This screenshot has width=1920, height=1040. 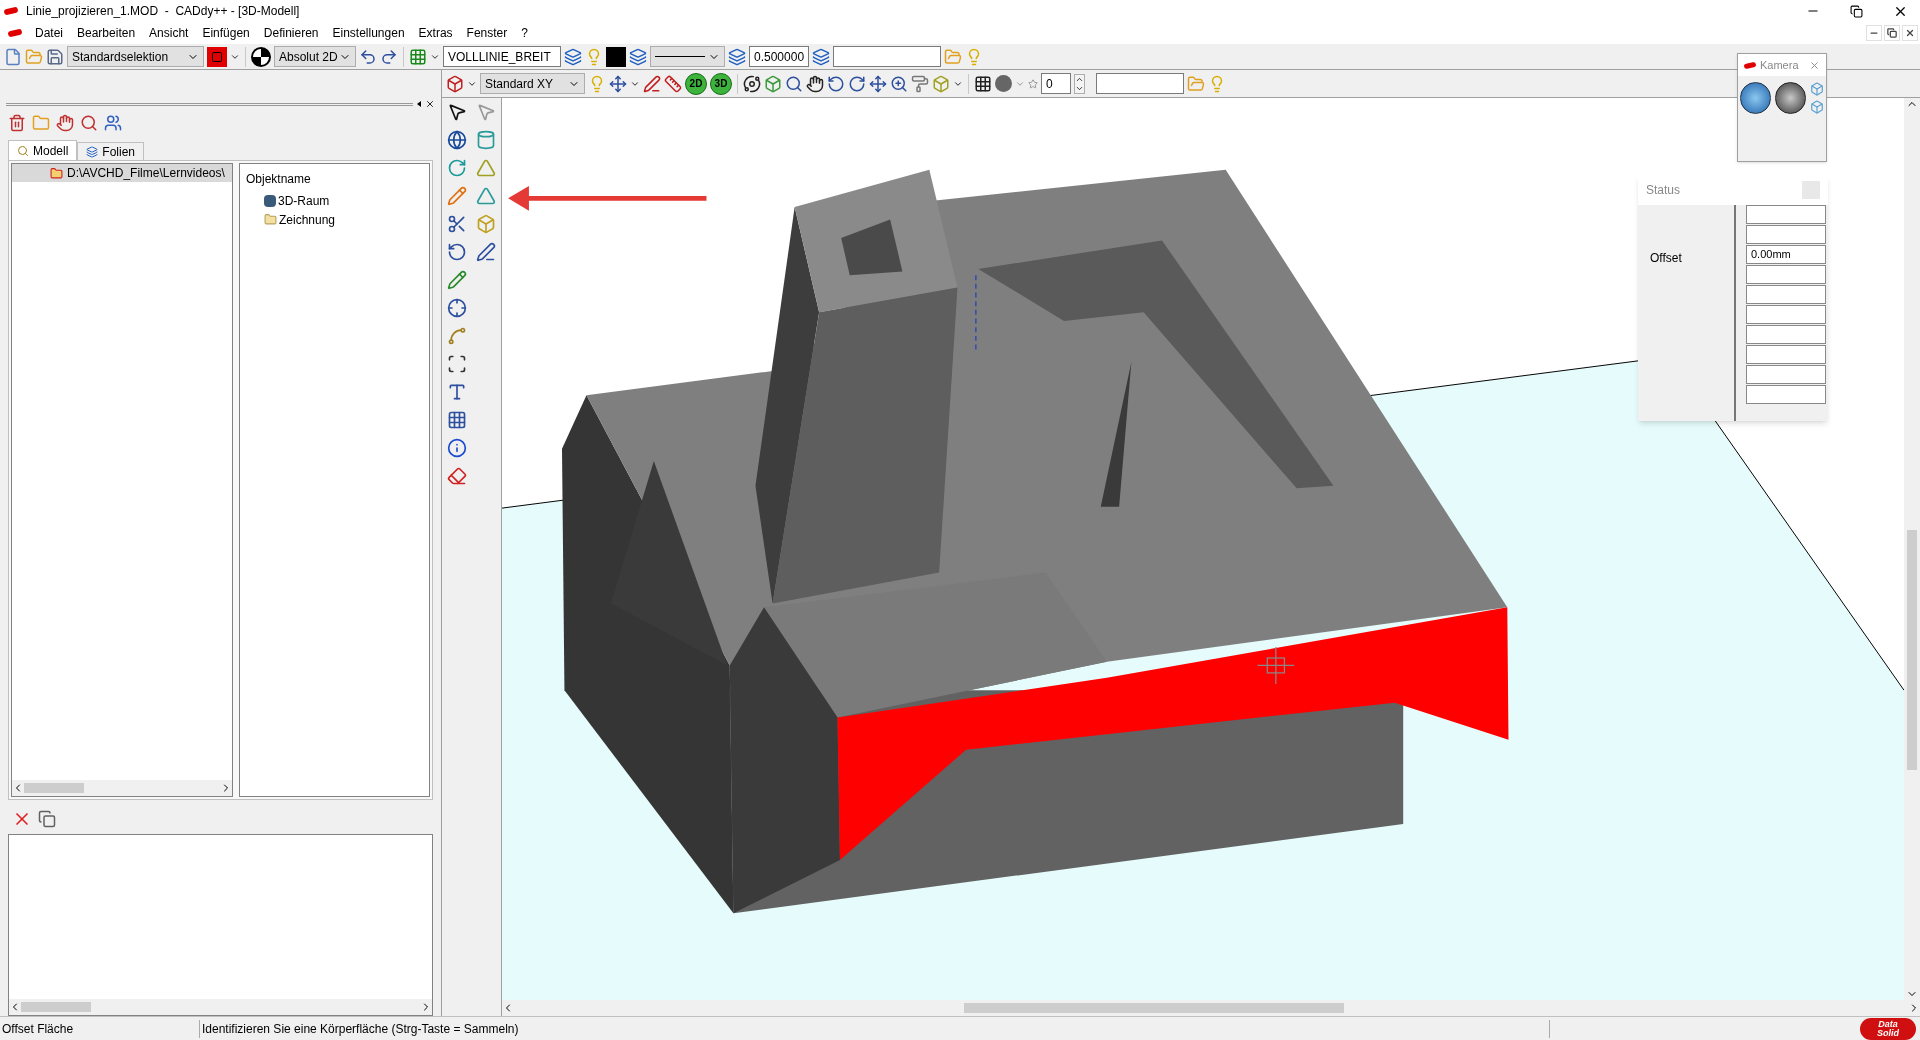 I want to click on eraser-icon, so click(x=456, y=476).